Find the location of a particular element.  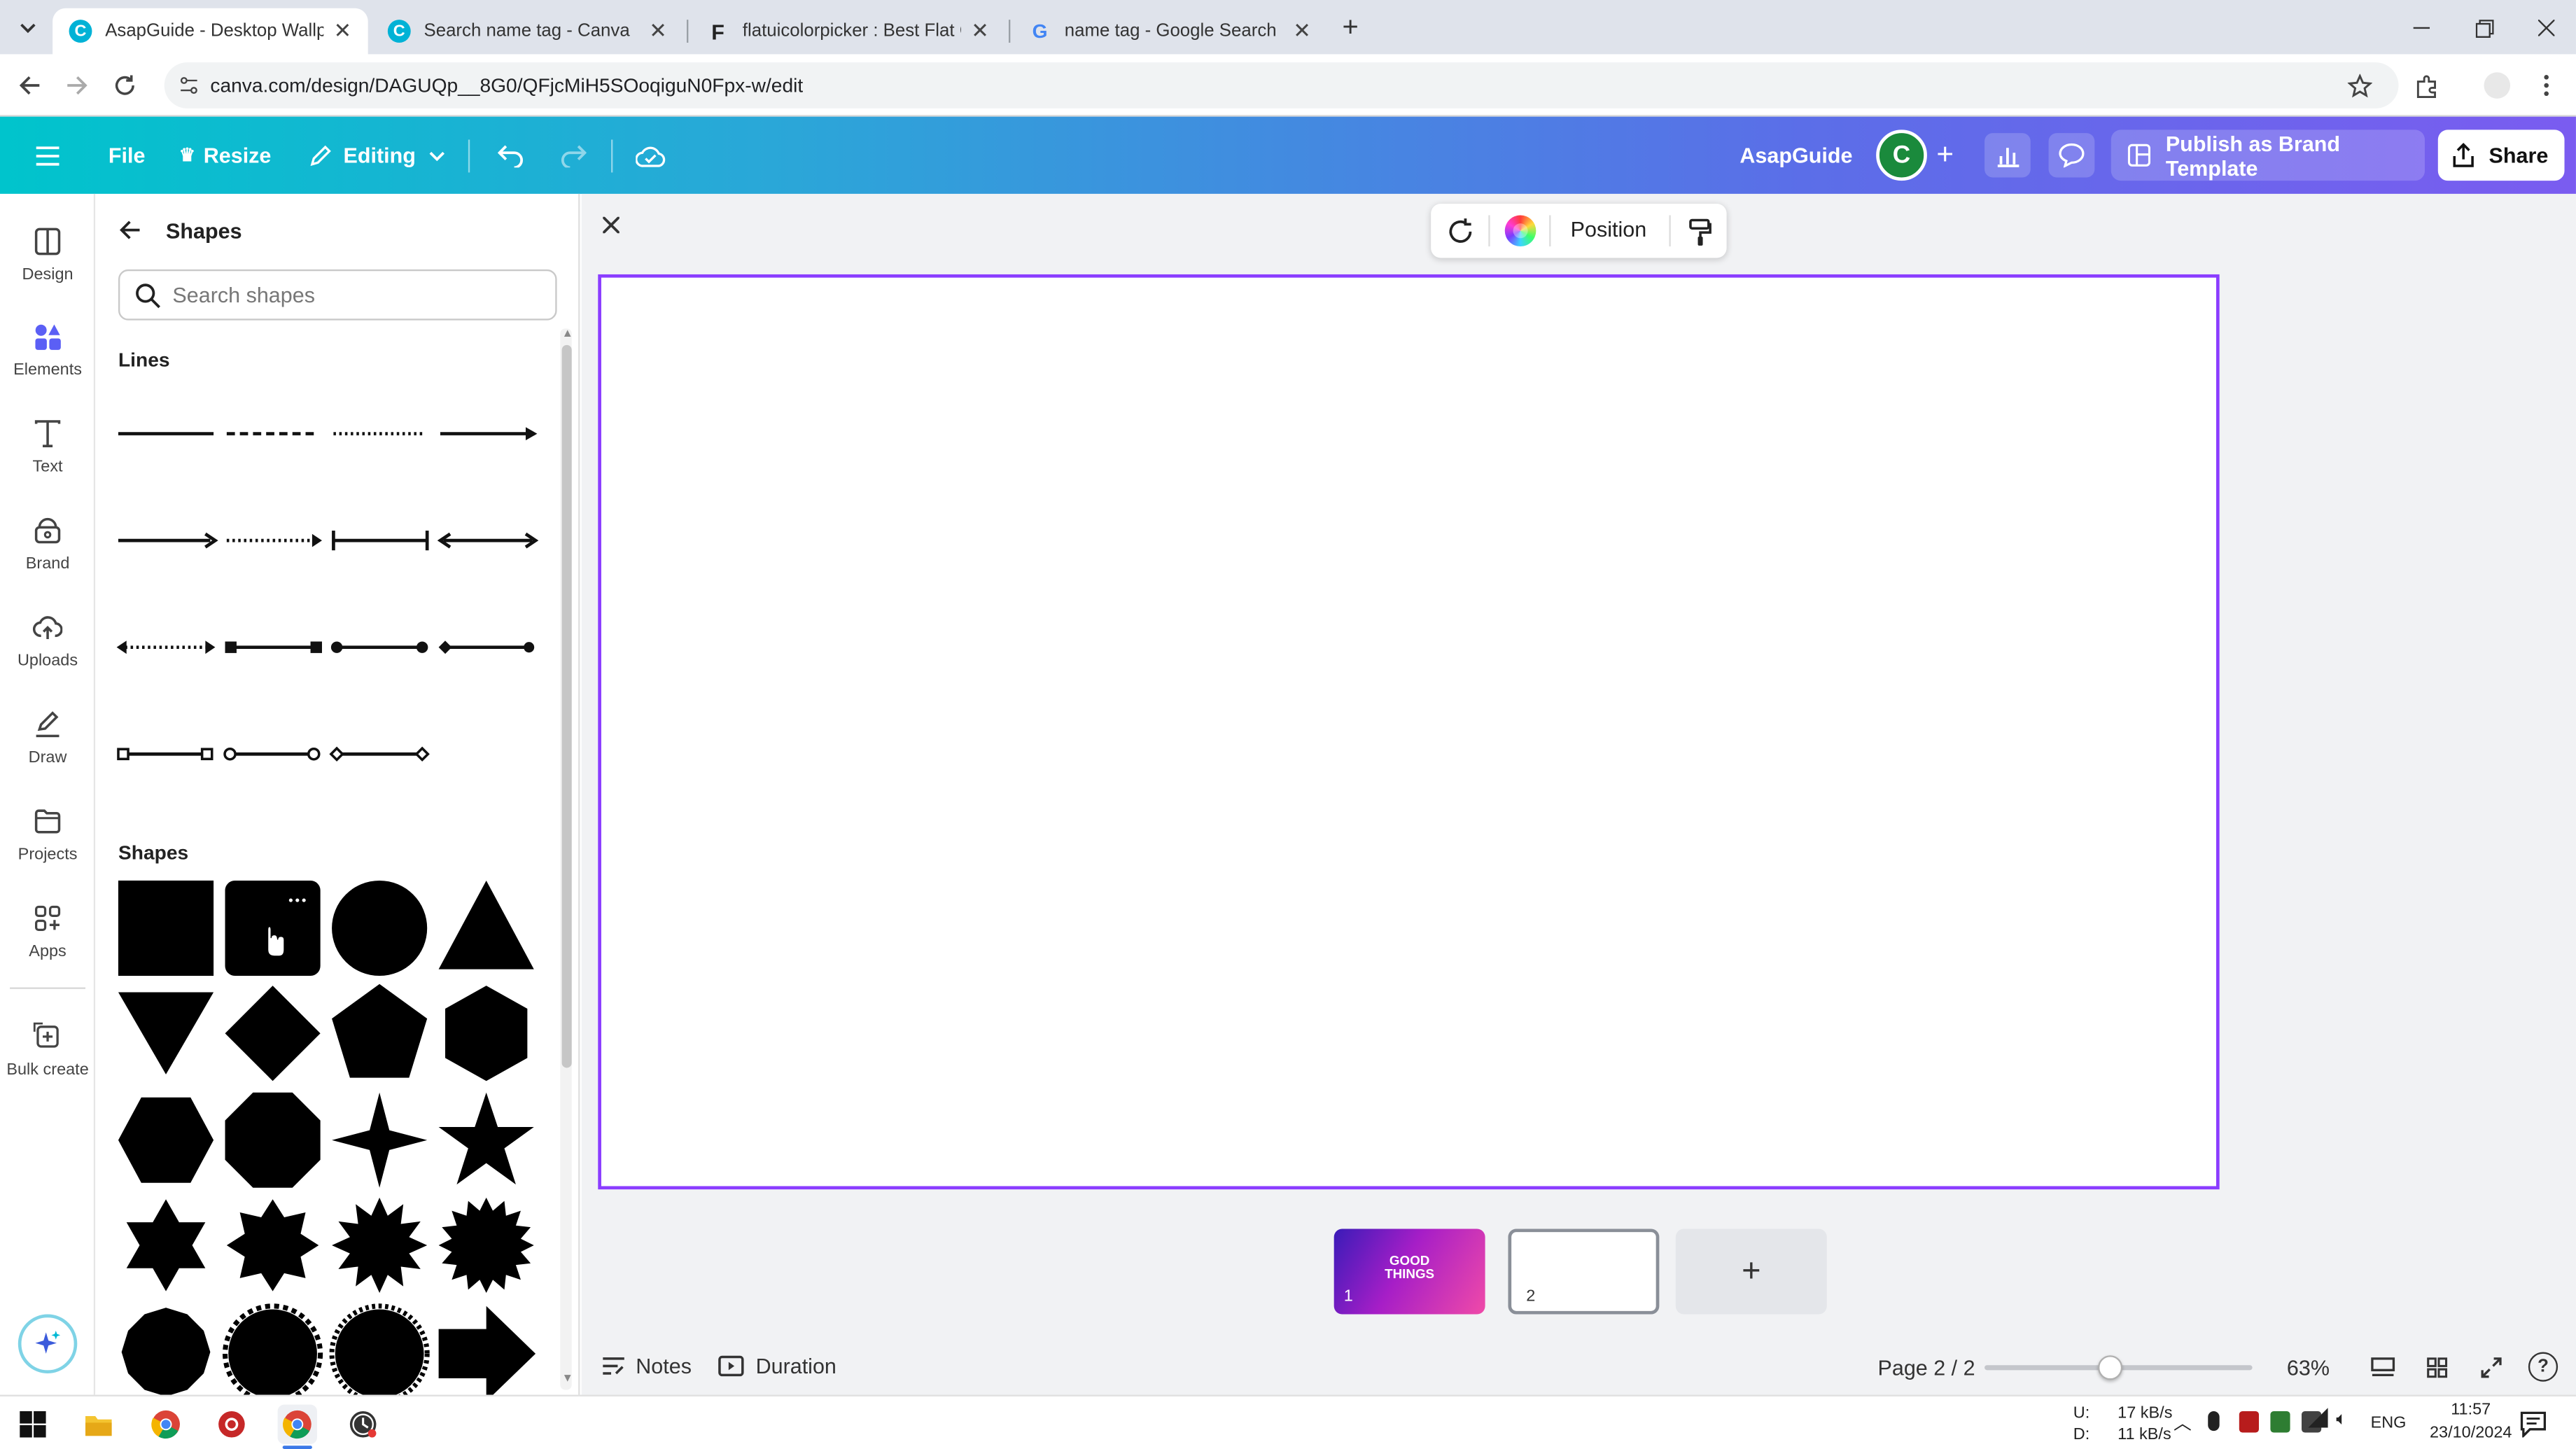

line-bar-ends is located at coordinates (380, 541).